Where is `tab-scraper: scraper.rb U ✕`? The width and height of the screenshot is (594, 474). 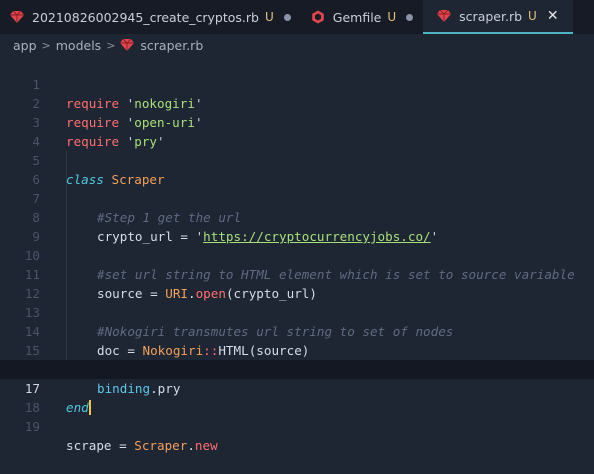
tab-scraper: scraper.rb U ✕ is located at coordinates (498, 17).